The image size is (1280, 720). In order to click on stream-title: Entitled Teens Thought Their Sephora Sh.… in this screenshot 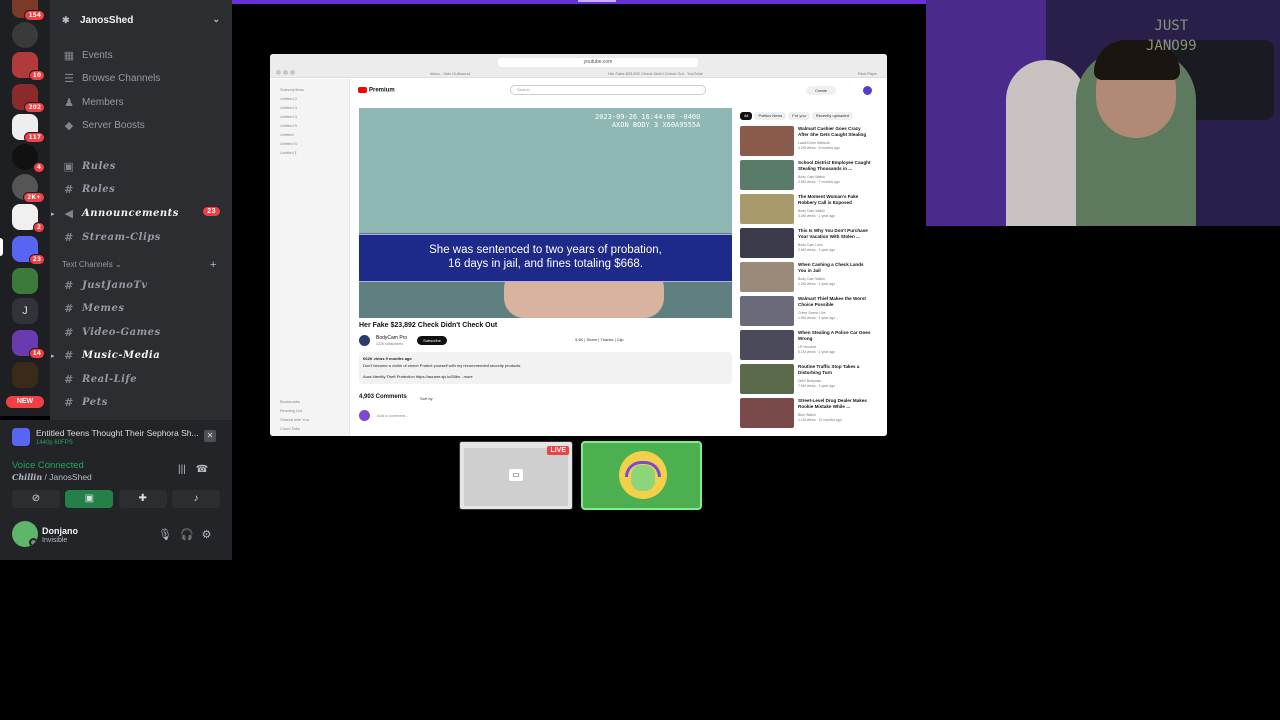, I will do `click(117, 433)`.